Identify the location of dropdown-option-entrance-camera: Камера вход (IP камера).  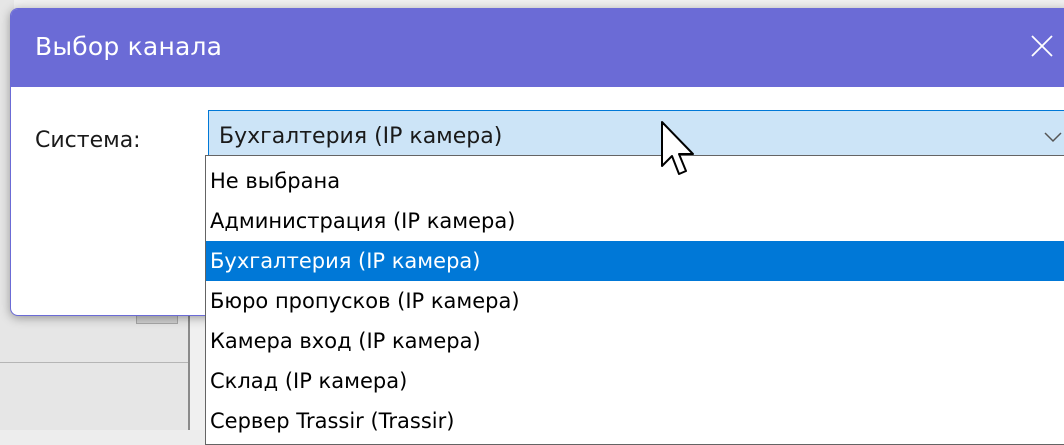
(635, 341).